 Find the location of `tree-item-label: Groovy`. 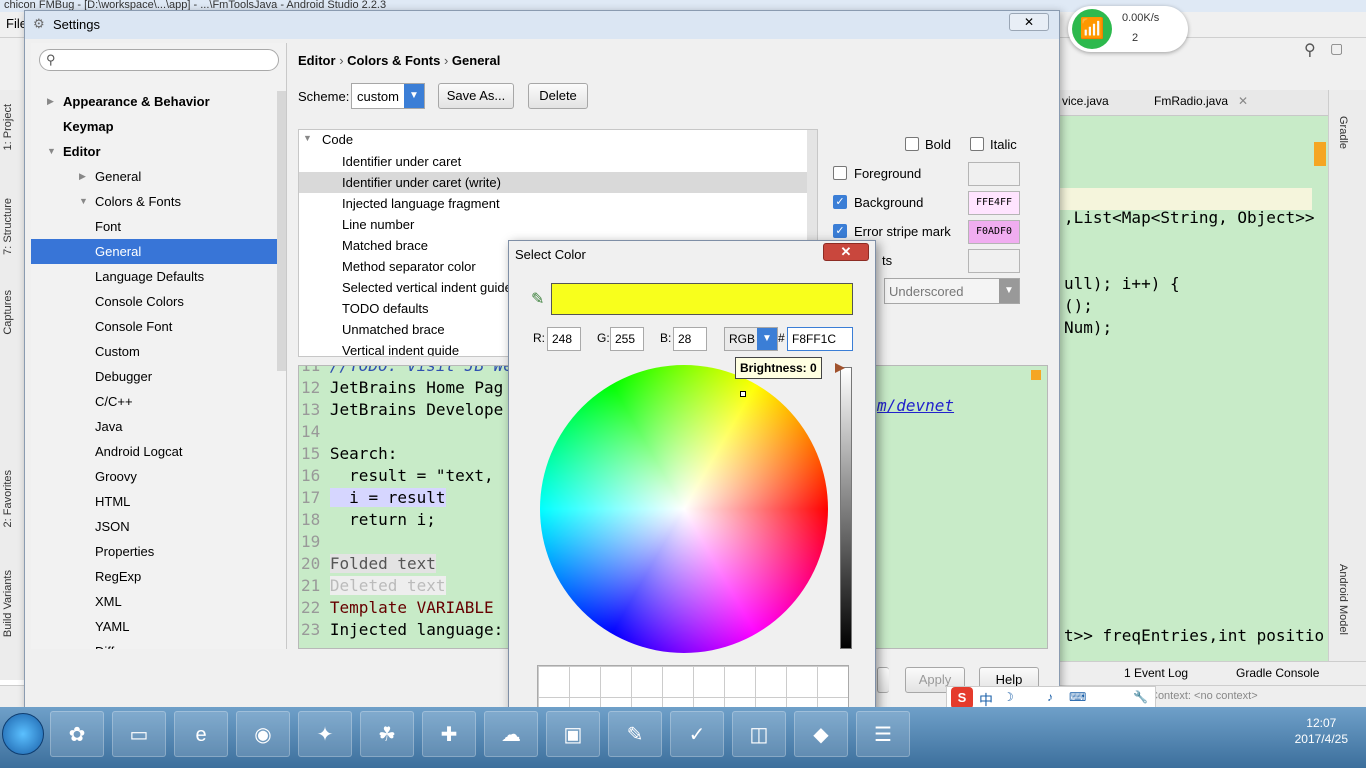

tree-item-label: Groovy is located at coordinates (116, 476).